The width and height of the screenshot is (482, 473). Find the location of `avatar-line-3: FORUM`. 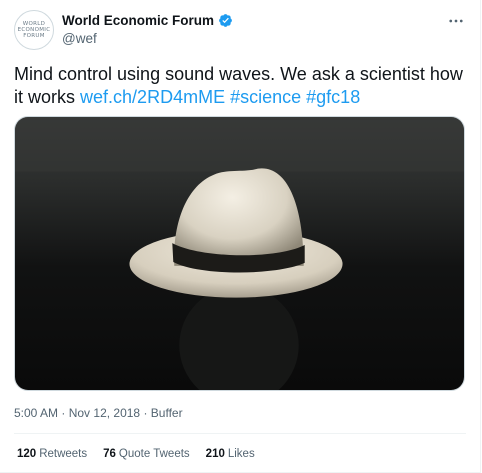

avatar-line-3: FORUM is located at coordinates (34, 36).